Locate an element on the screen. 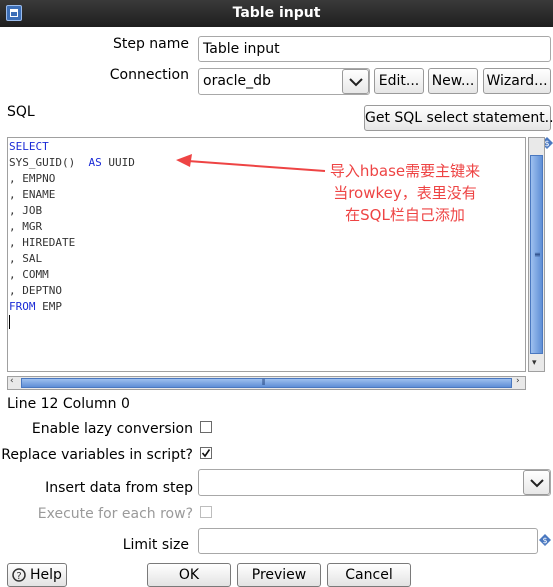 The image size is (553, 587). sql-label: SQL is located at coordinates (21, 112).